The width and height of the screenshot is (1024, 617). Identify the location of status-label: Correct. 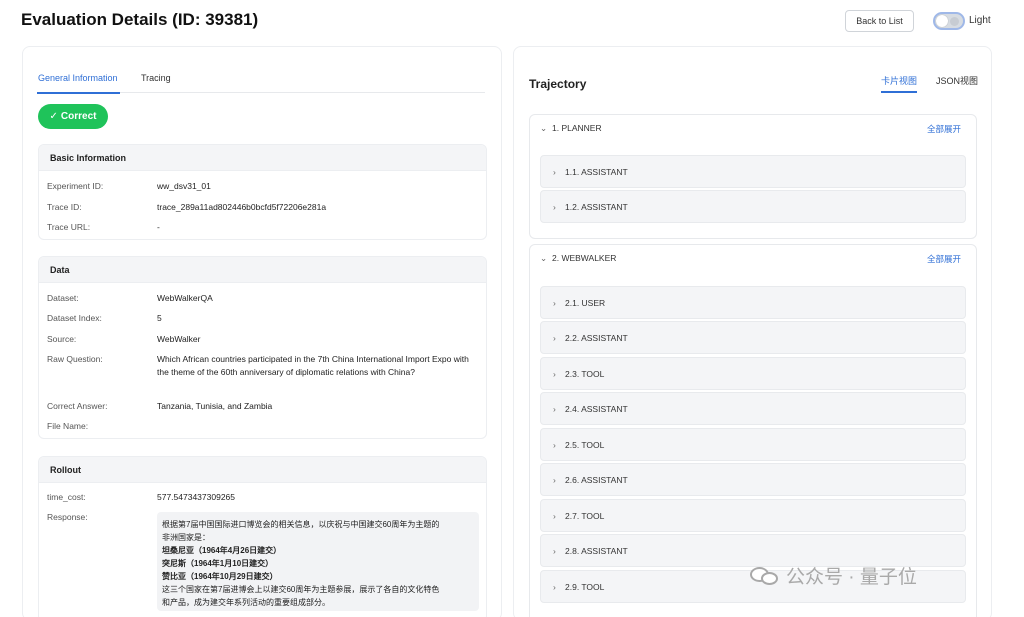
(78, 116).